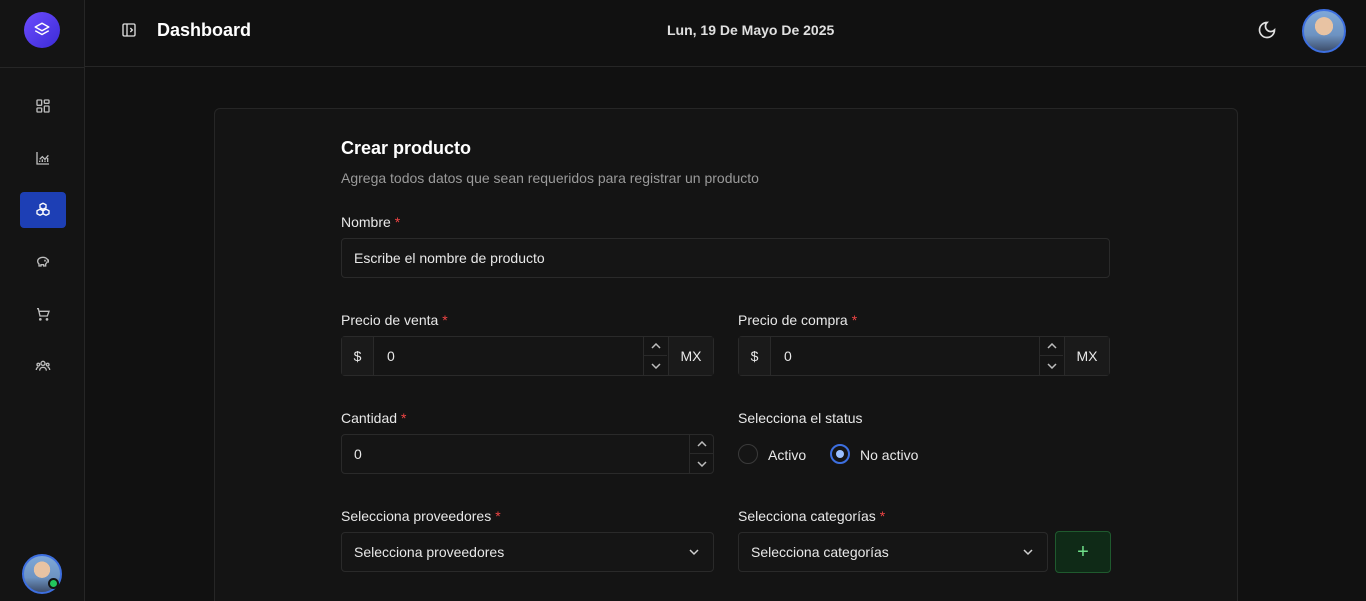  I want to click on name-label: Nombre *, so click(371, 222).